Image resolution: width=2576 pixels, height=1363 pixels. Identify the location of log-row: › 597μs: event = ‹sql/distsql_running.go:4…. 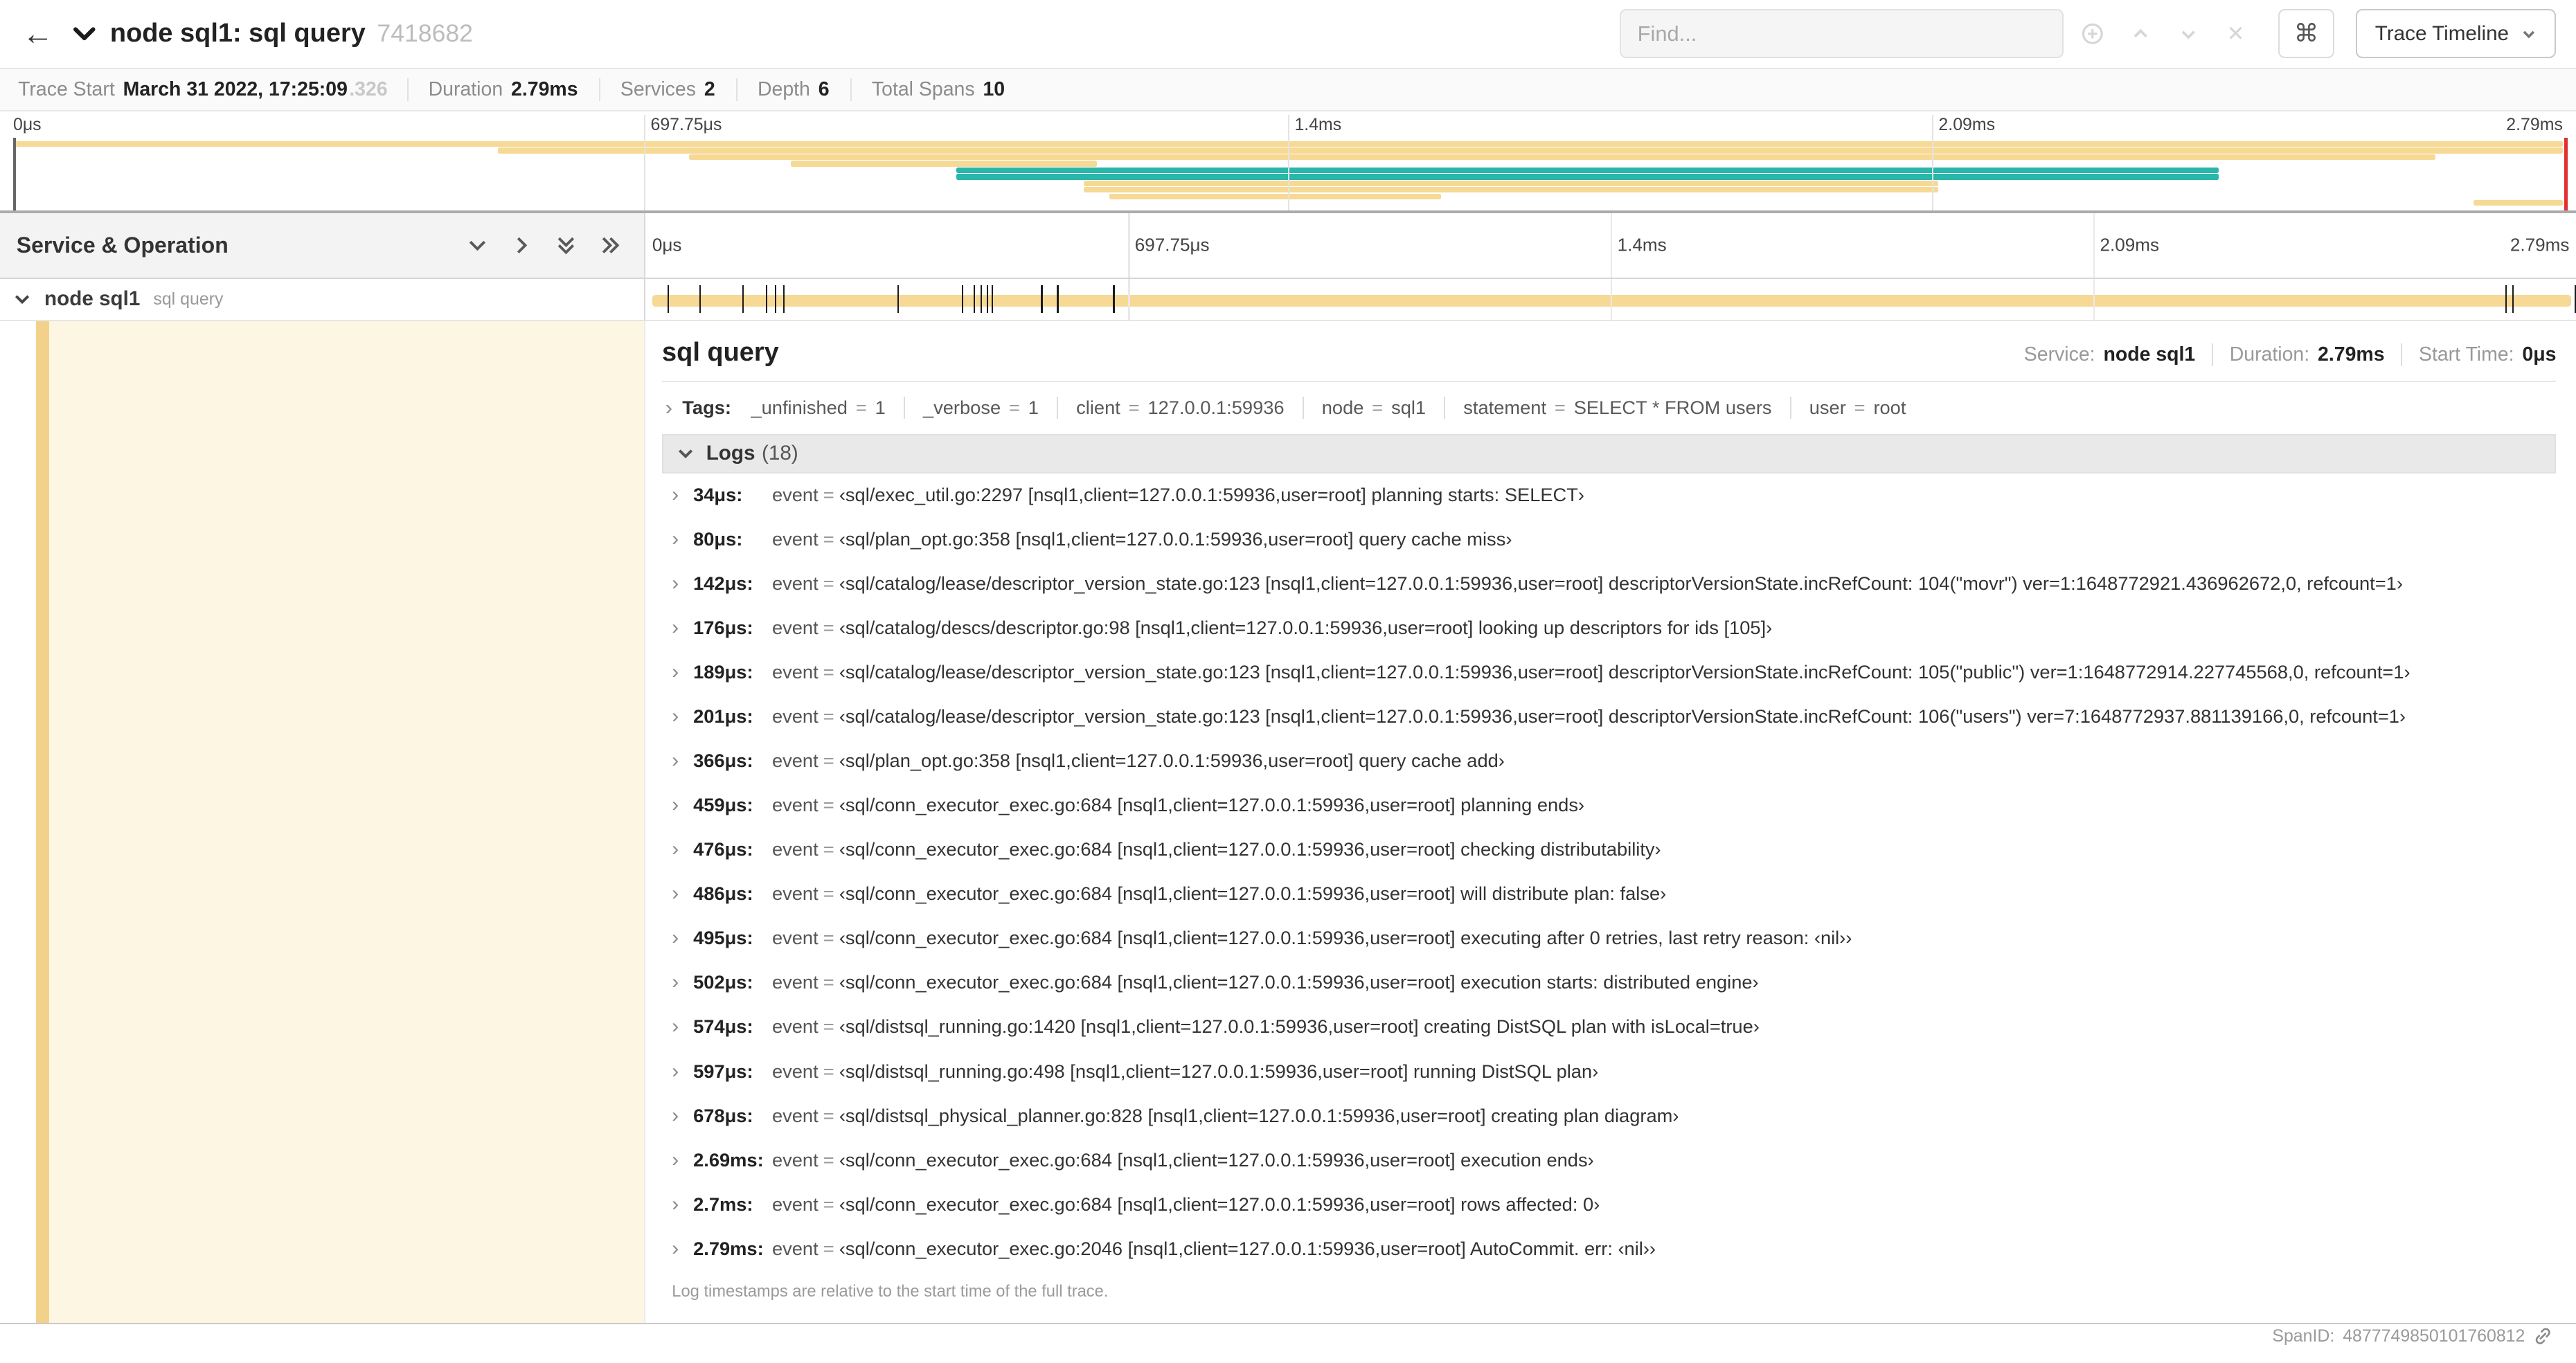
(1609, 1071).